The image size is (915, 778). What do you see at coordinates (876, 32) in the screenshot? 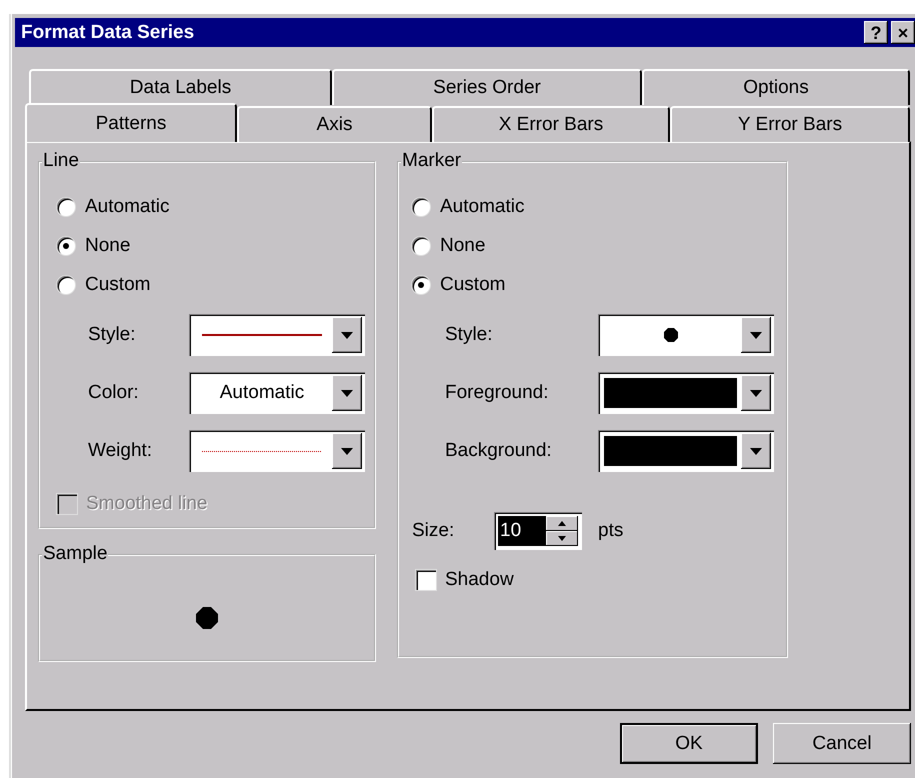
I see `help-button: ?` at bounding box center [876, 32].